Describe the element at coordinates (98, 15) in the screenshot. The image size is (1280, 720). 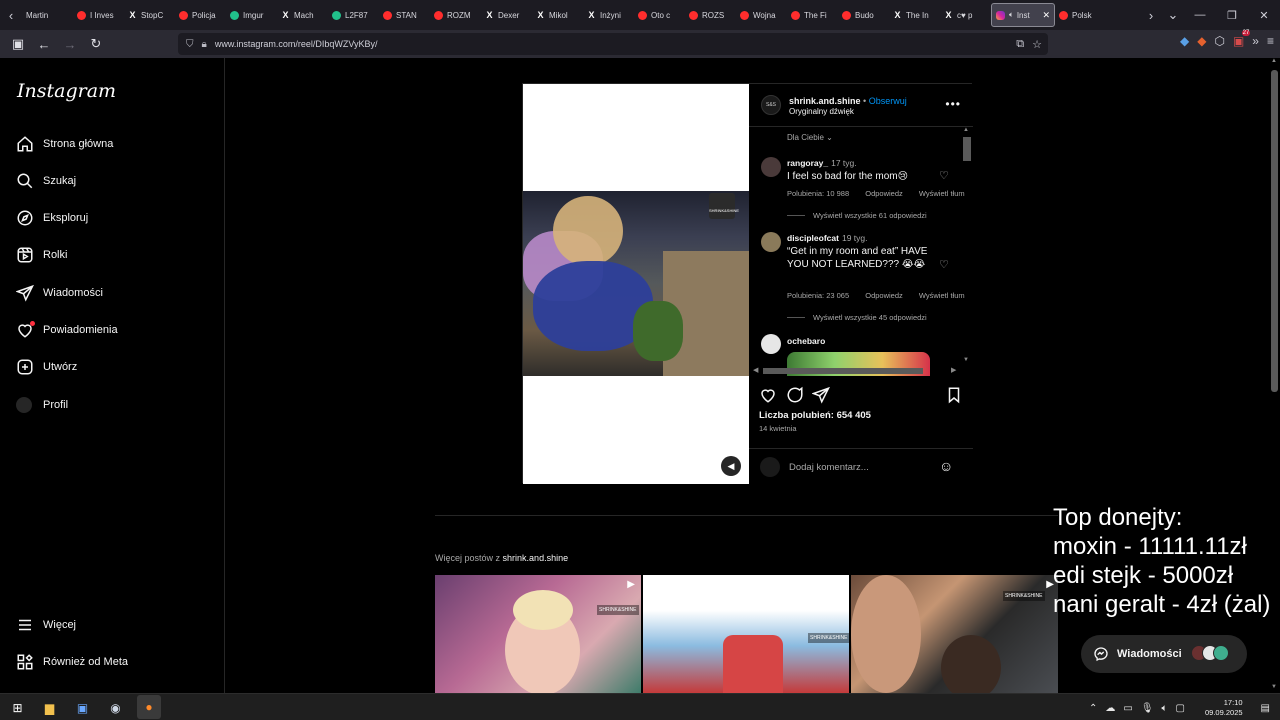
I see `browser-tab: I Inves` at that location.